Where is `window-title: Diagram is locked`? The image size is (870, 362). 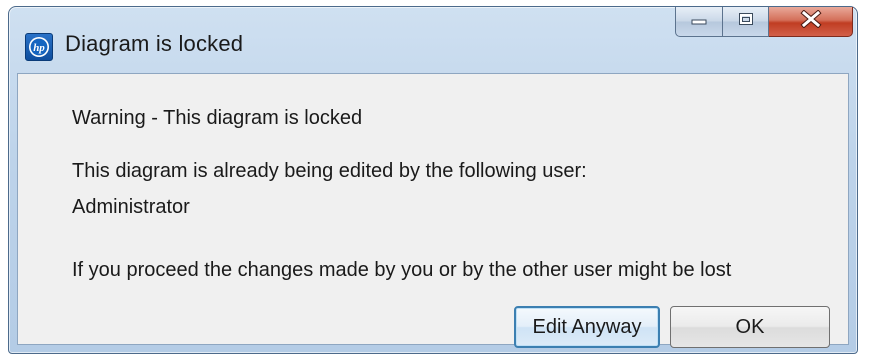
window-title: Diagram is locked is located at coordinates (154, 43).